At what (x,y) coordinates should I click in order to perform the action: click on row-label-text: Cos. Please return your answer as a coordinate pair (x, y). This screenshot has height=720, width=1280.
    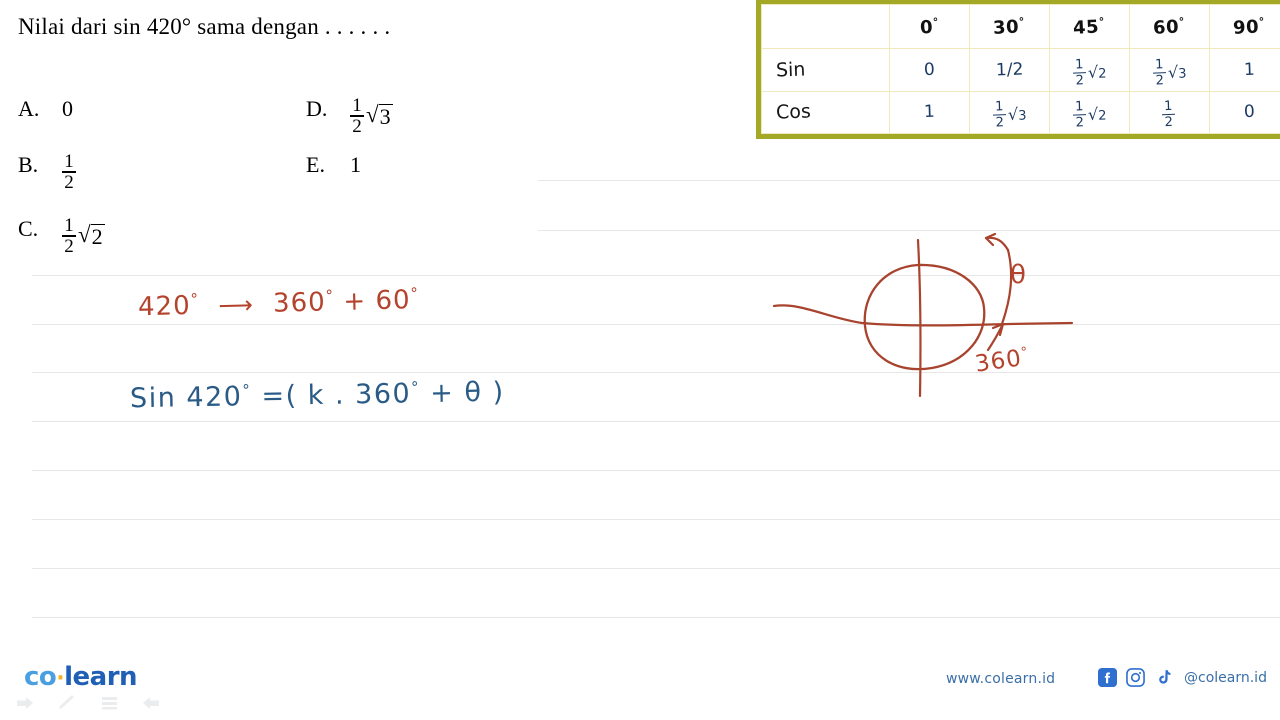
    Looking at the image, I should click on (793, 112).